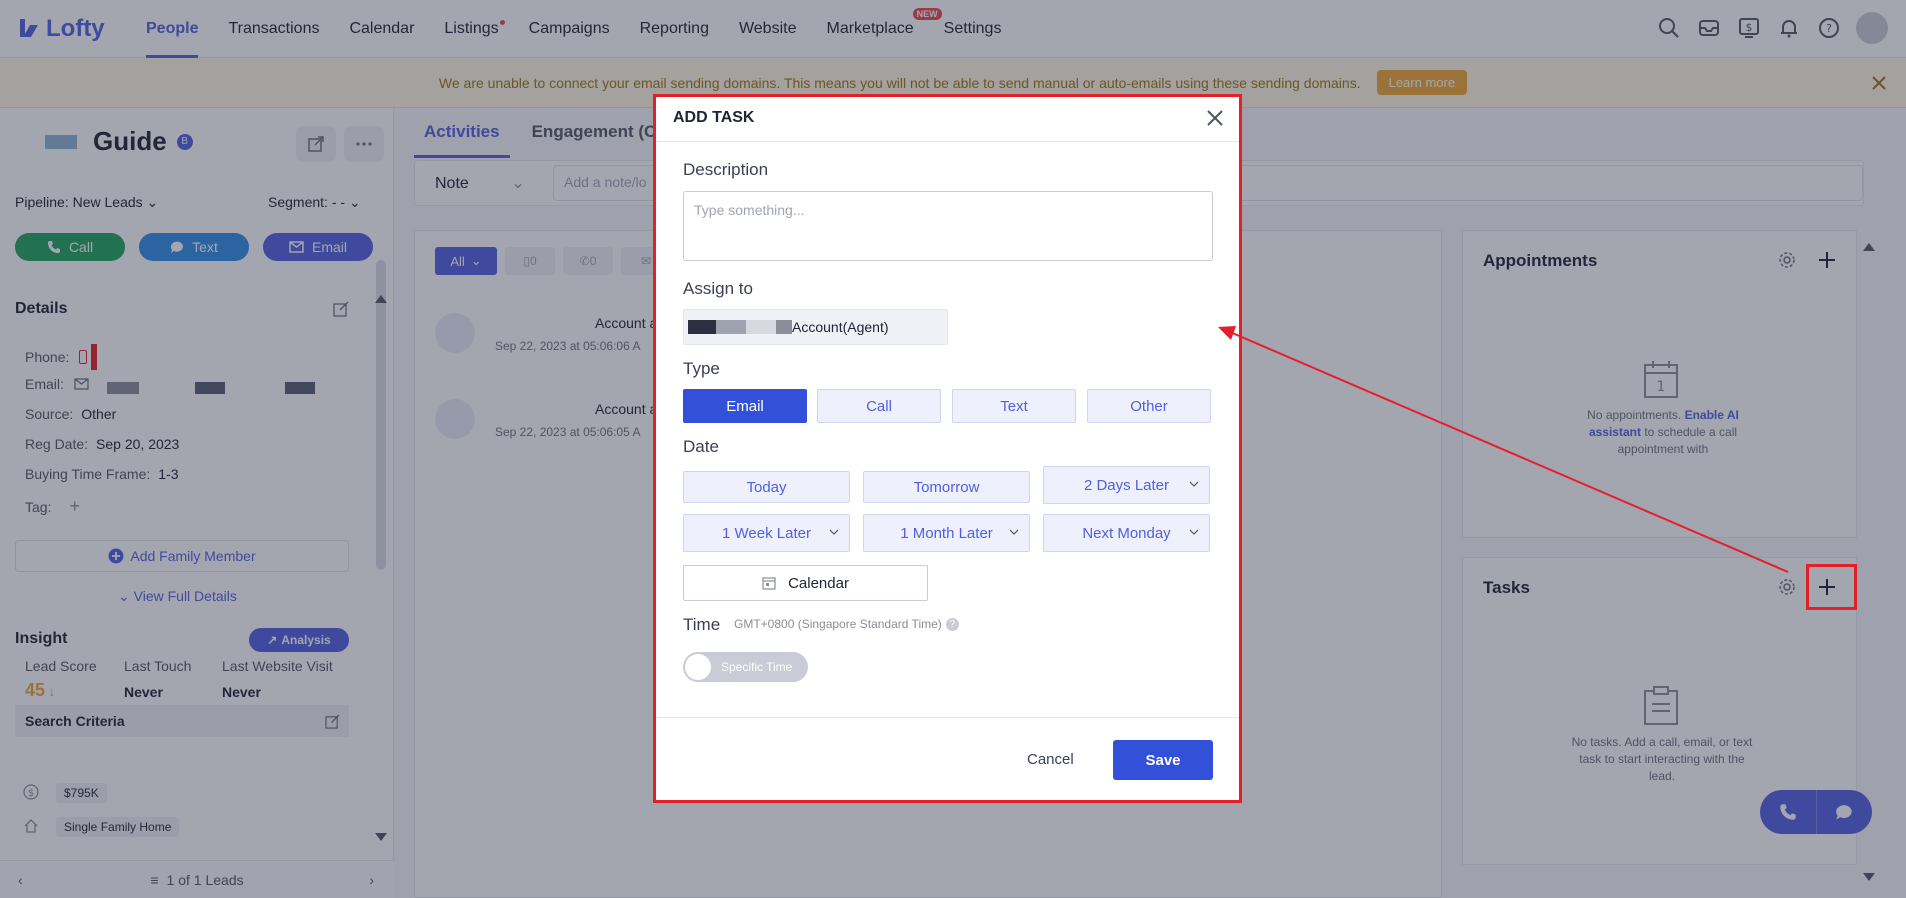 Image resolution: width=1906 pixels, height=898 pixels. Describe the element at coordinates (1831, 587) in the screenshot. I see `annotation-add-task-box` at that location.